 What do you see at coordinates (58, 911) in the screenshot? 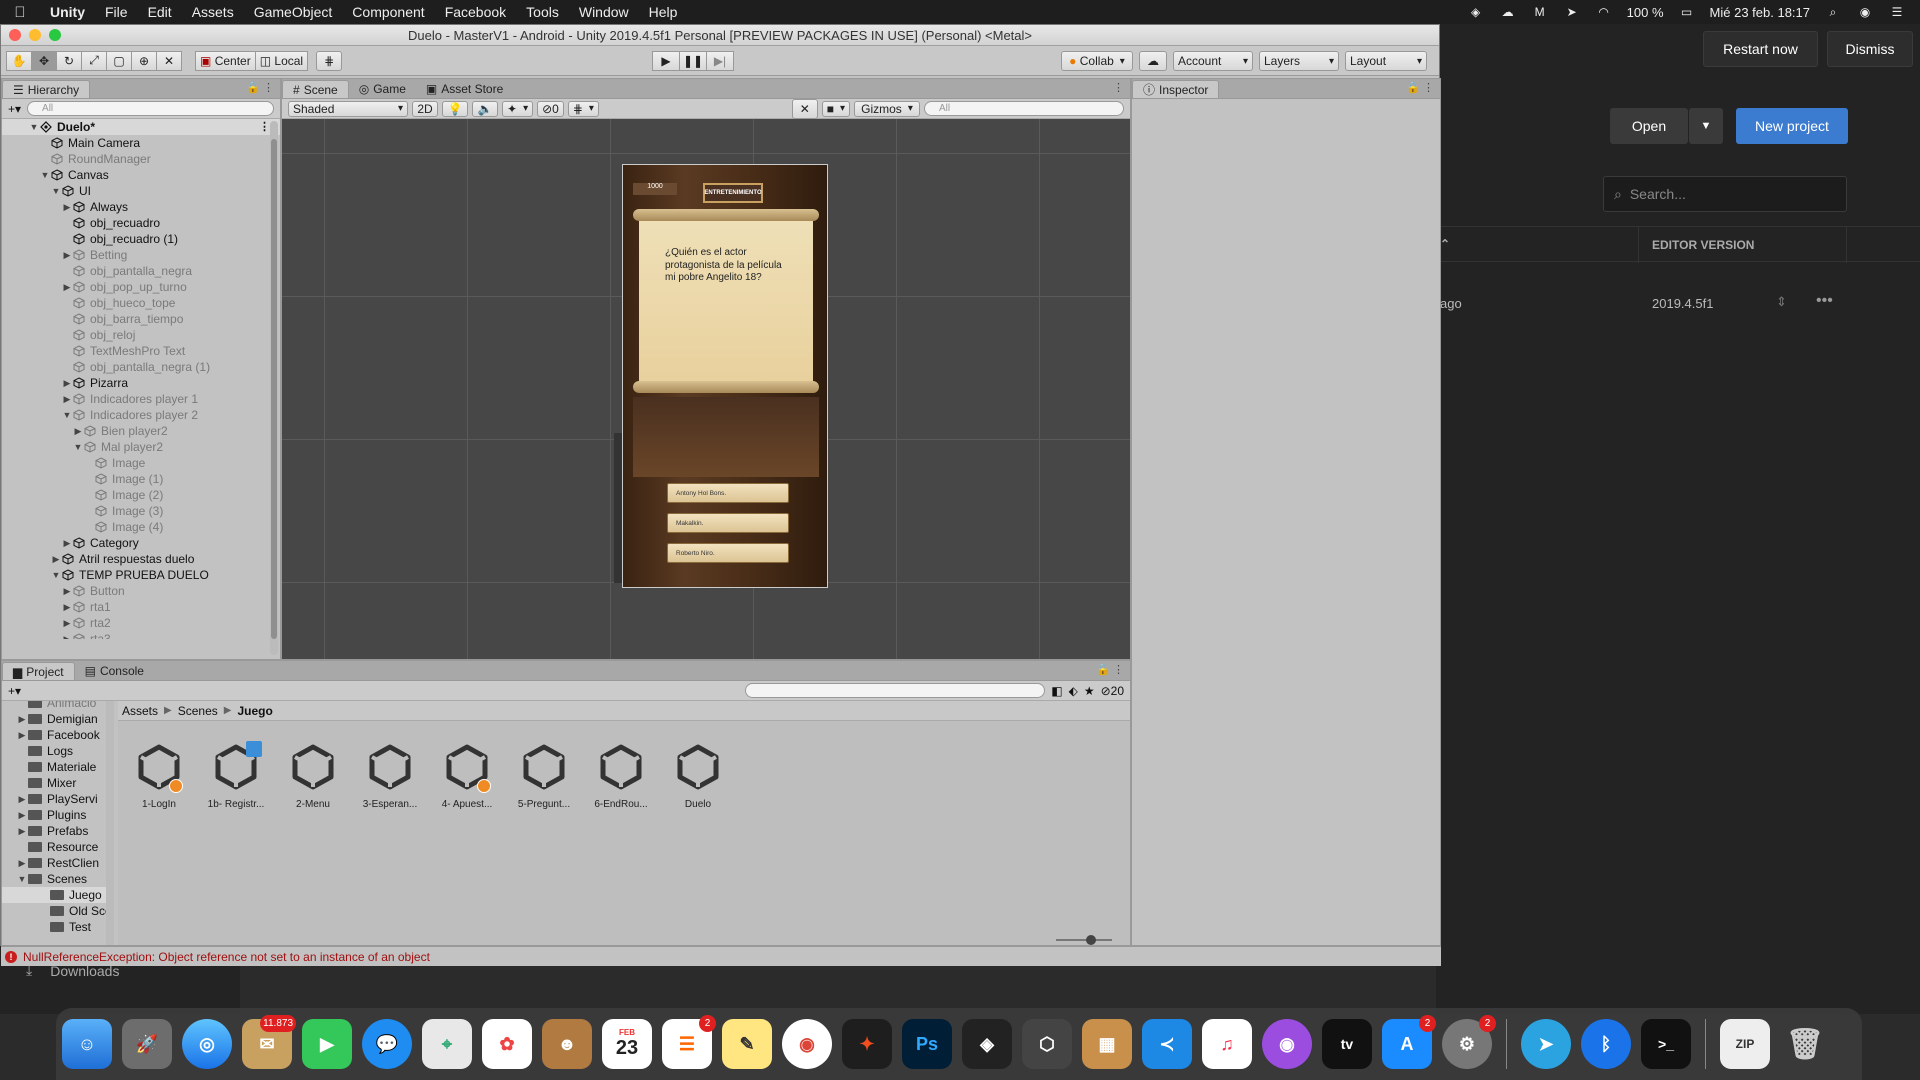
I see `project-folder-row: Old Sce` at bounding box center [58, 911].